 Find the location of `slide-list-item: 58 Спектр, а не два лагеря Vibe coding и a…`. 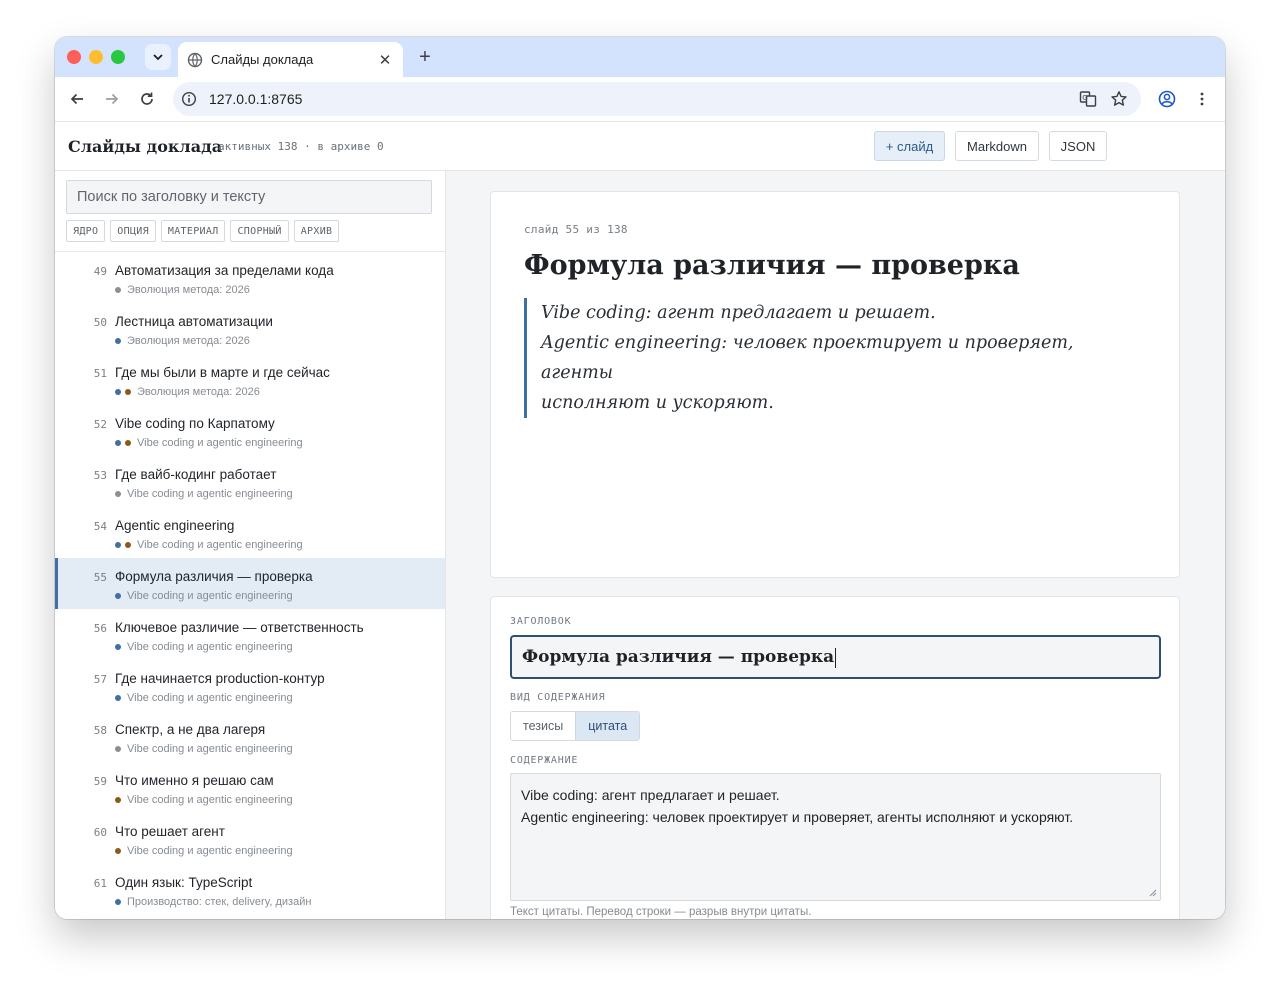

slide-list-item: 58 Спектр, а не два лагеря Vibe coding и a… is located at coordinates (250, 736).